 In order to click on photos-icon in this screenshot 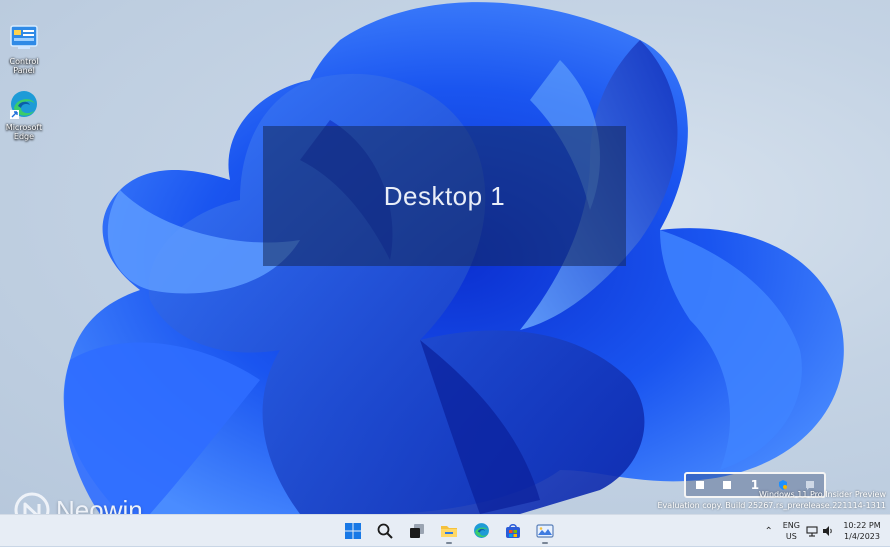, I will do `click(545, 530)`.